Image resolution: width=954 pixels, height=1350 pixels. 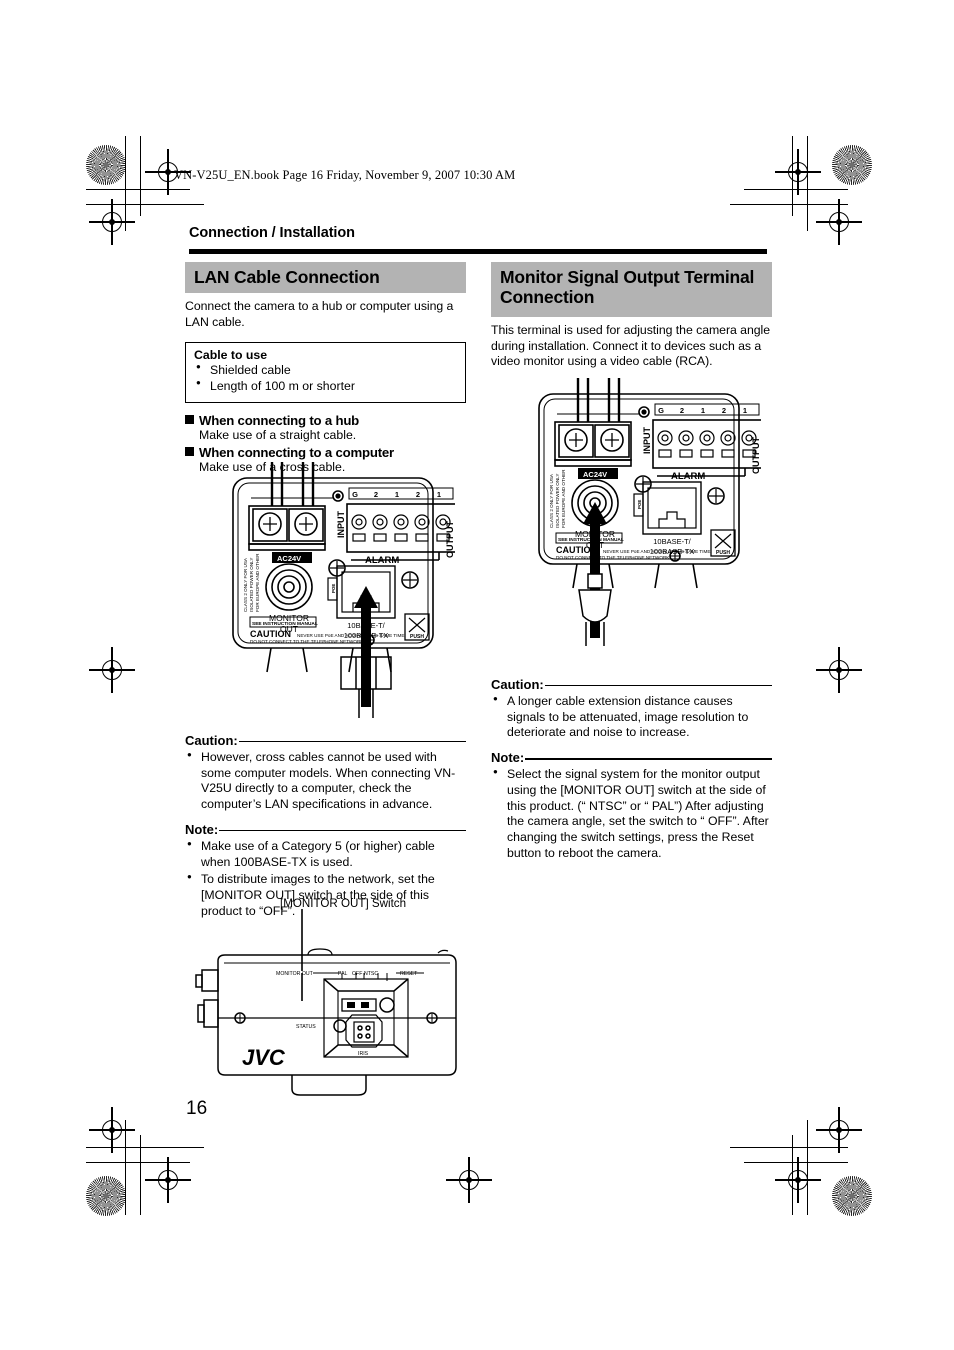 What do you see at coordinates (257, 582) in the screenshot?
I see `svg-text: FOR EUROPE AND OTHER` at bounding box center [257, 582].